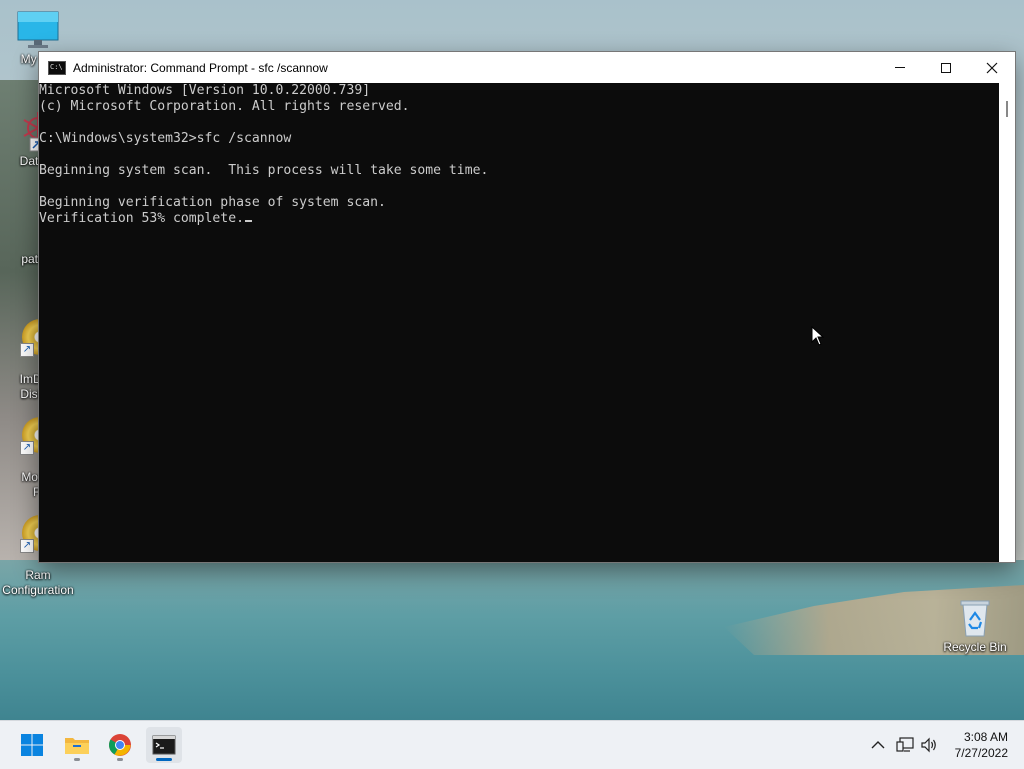 This screenshot has width=1024, height=769. I want to click on minimize-icon, so click(900, 67).